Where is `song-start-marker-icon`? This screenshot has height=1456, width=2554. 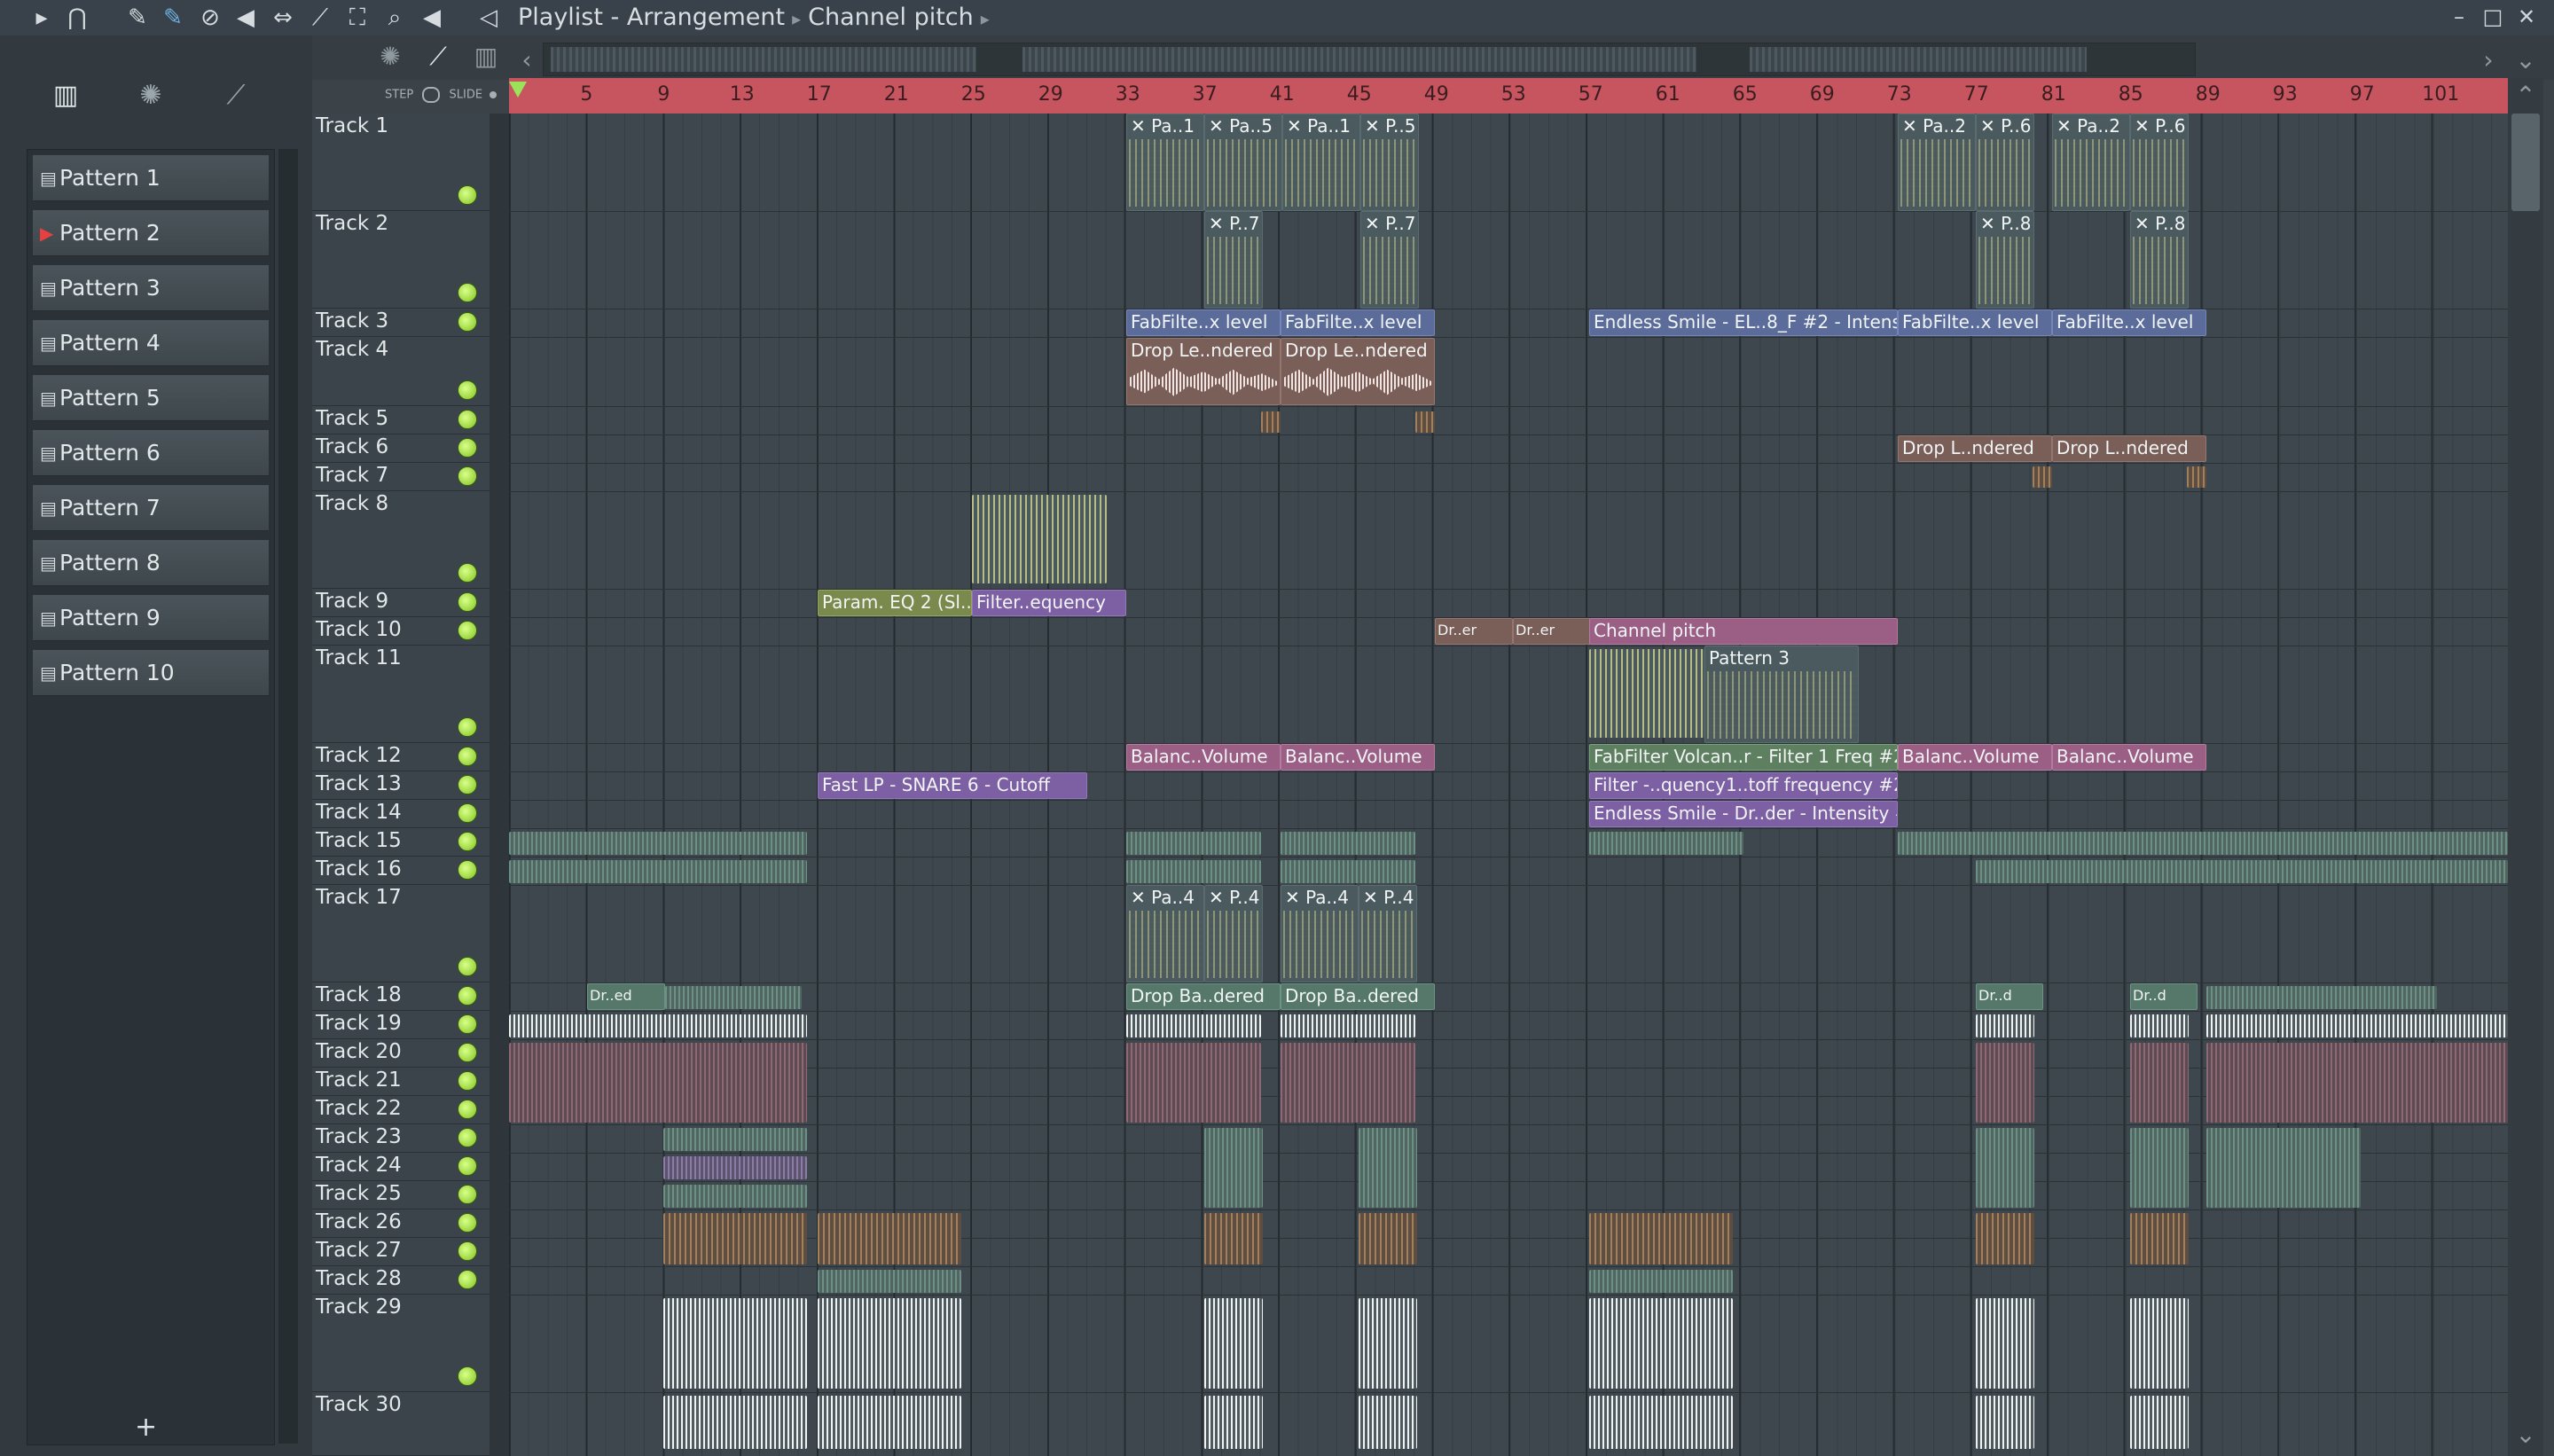
song-start-marker-icon is located at coordinates (518, 90).